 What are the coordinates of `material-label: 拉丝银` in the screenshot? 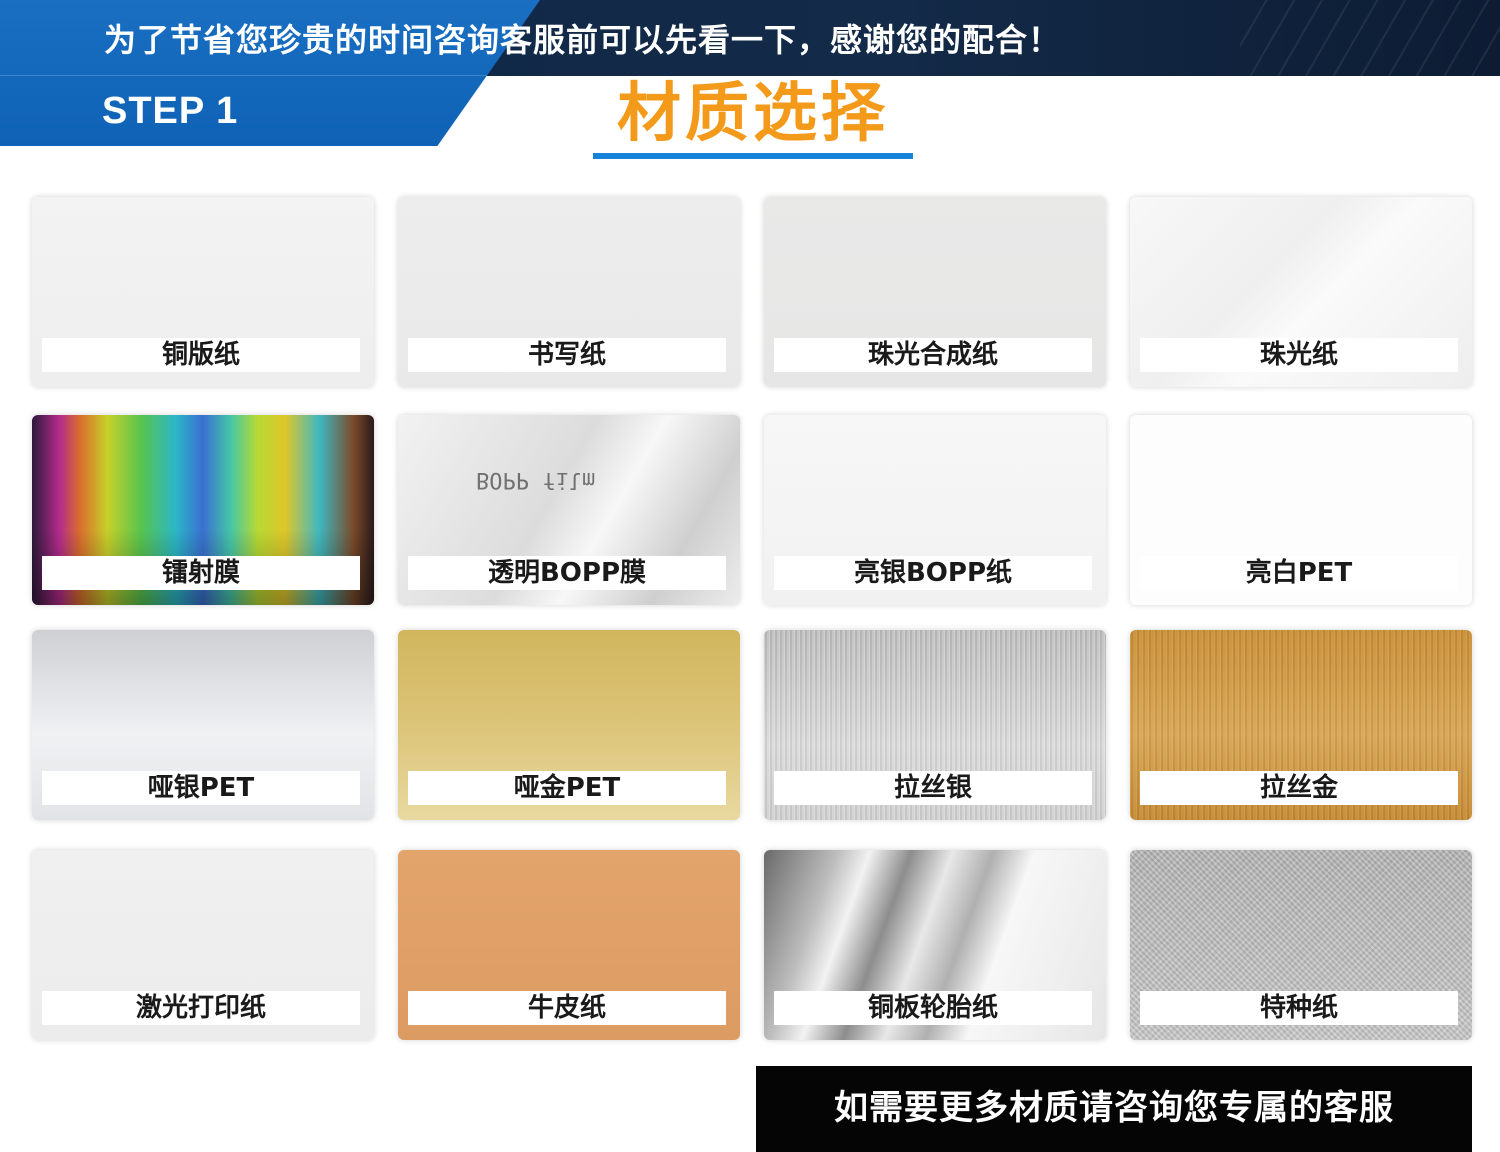 It's located at (933, 788).